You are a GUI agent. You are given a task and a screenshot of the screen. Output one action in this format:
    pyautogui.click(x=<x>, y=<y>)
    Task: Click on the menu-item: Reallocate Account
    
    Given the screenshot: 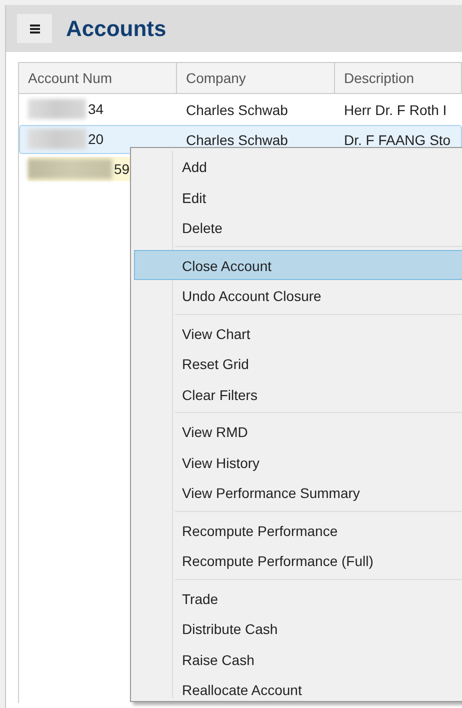 What is the action you would take?
    pyautogui.click(x=298, y=689)
    